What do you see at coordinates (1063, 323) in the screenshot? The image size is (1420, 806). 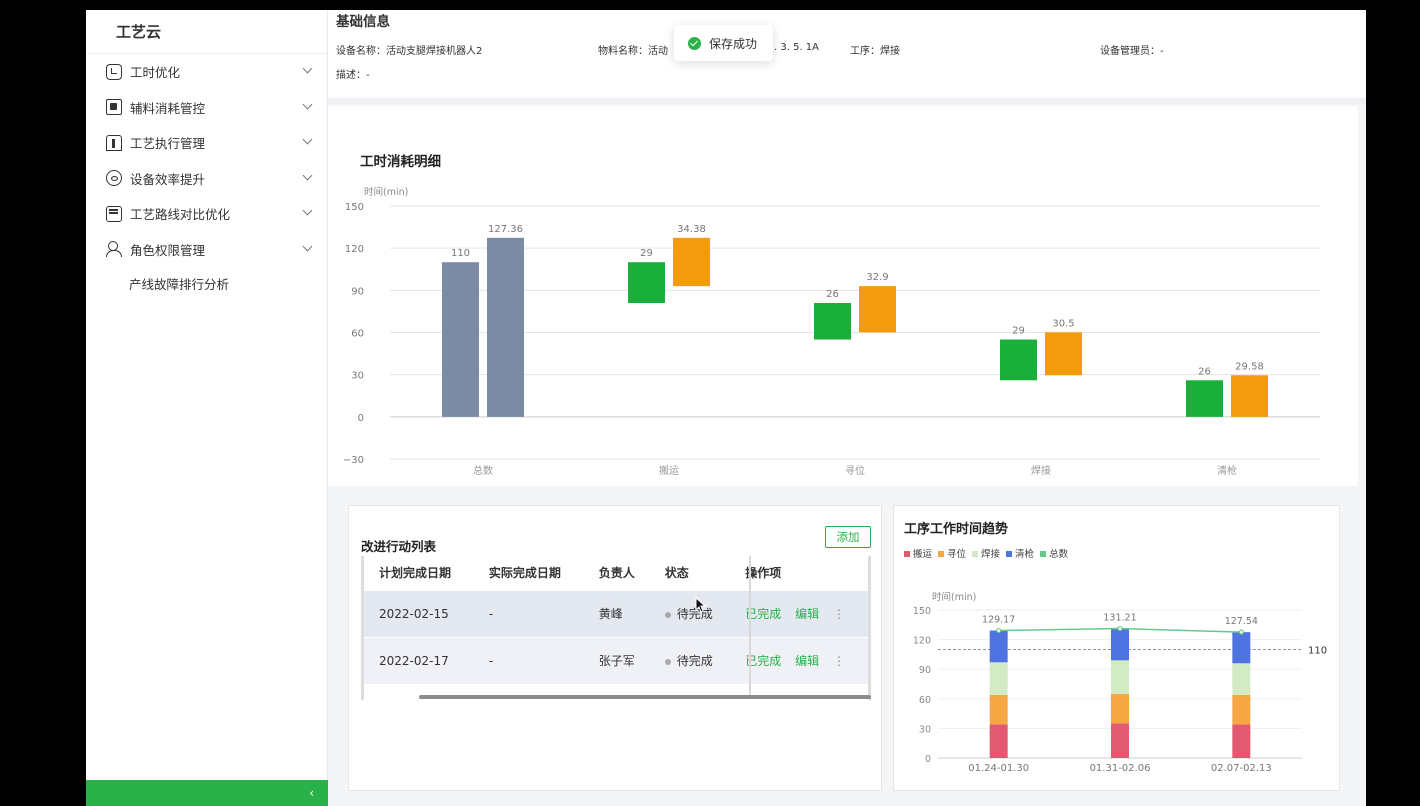 I see `data-label: 30.5` at bounding box center [1063, 323].